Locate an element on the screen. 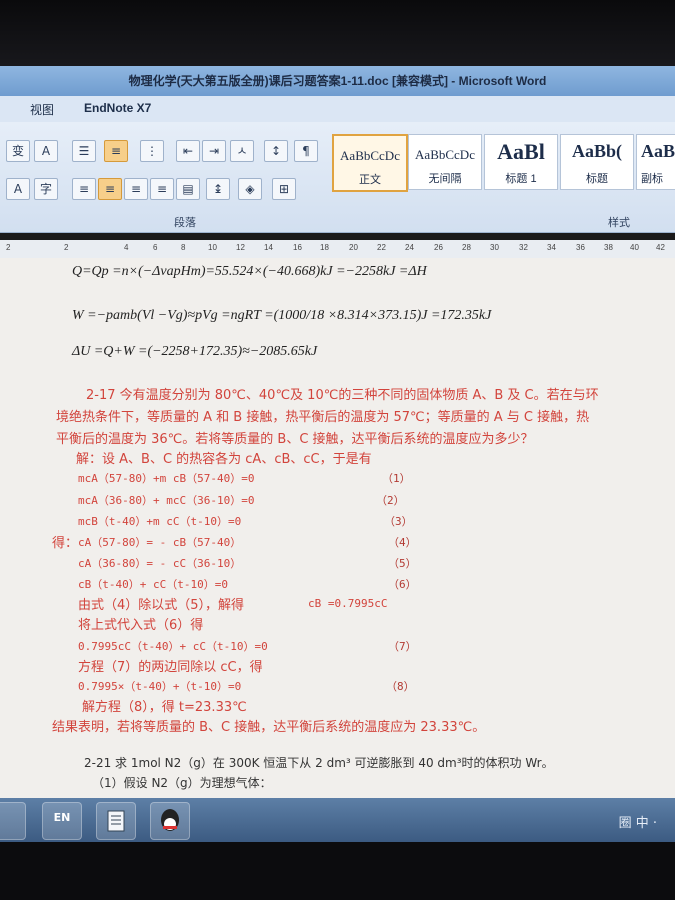 Image resolution: width=675 pixels, height=900 pixels. multilevel-list-icon: ⋮ is located at coordinates (152, 151).